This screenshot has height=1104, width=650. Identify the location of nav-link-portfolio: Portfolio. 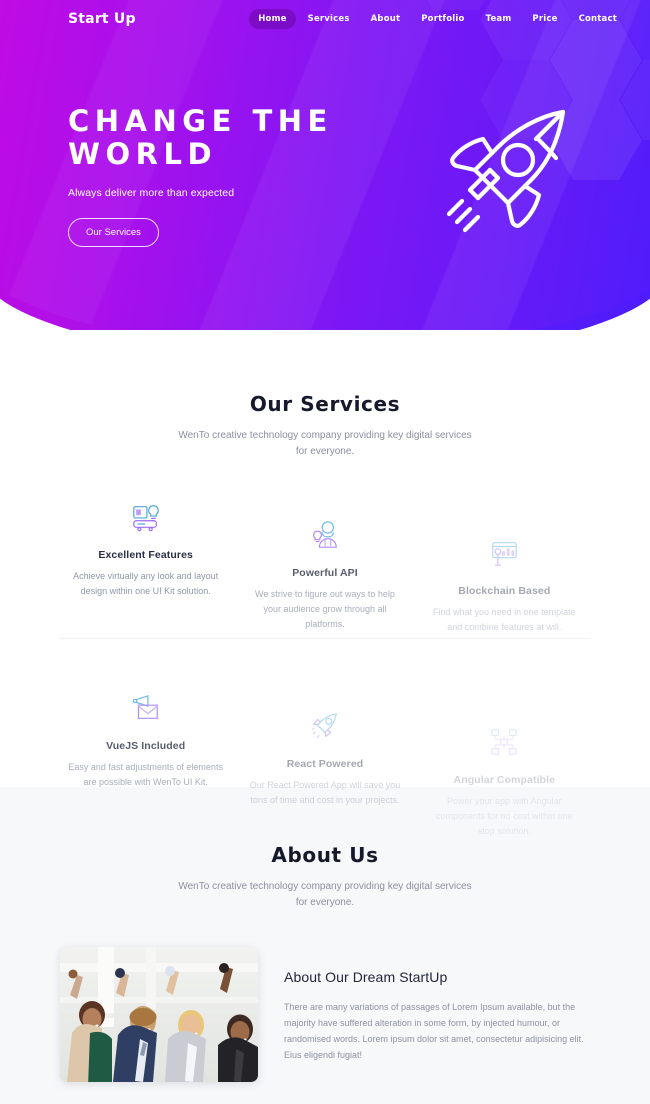
(442, 19).